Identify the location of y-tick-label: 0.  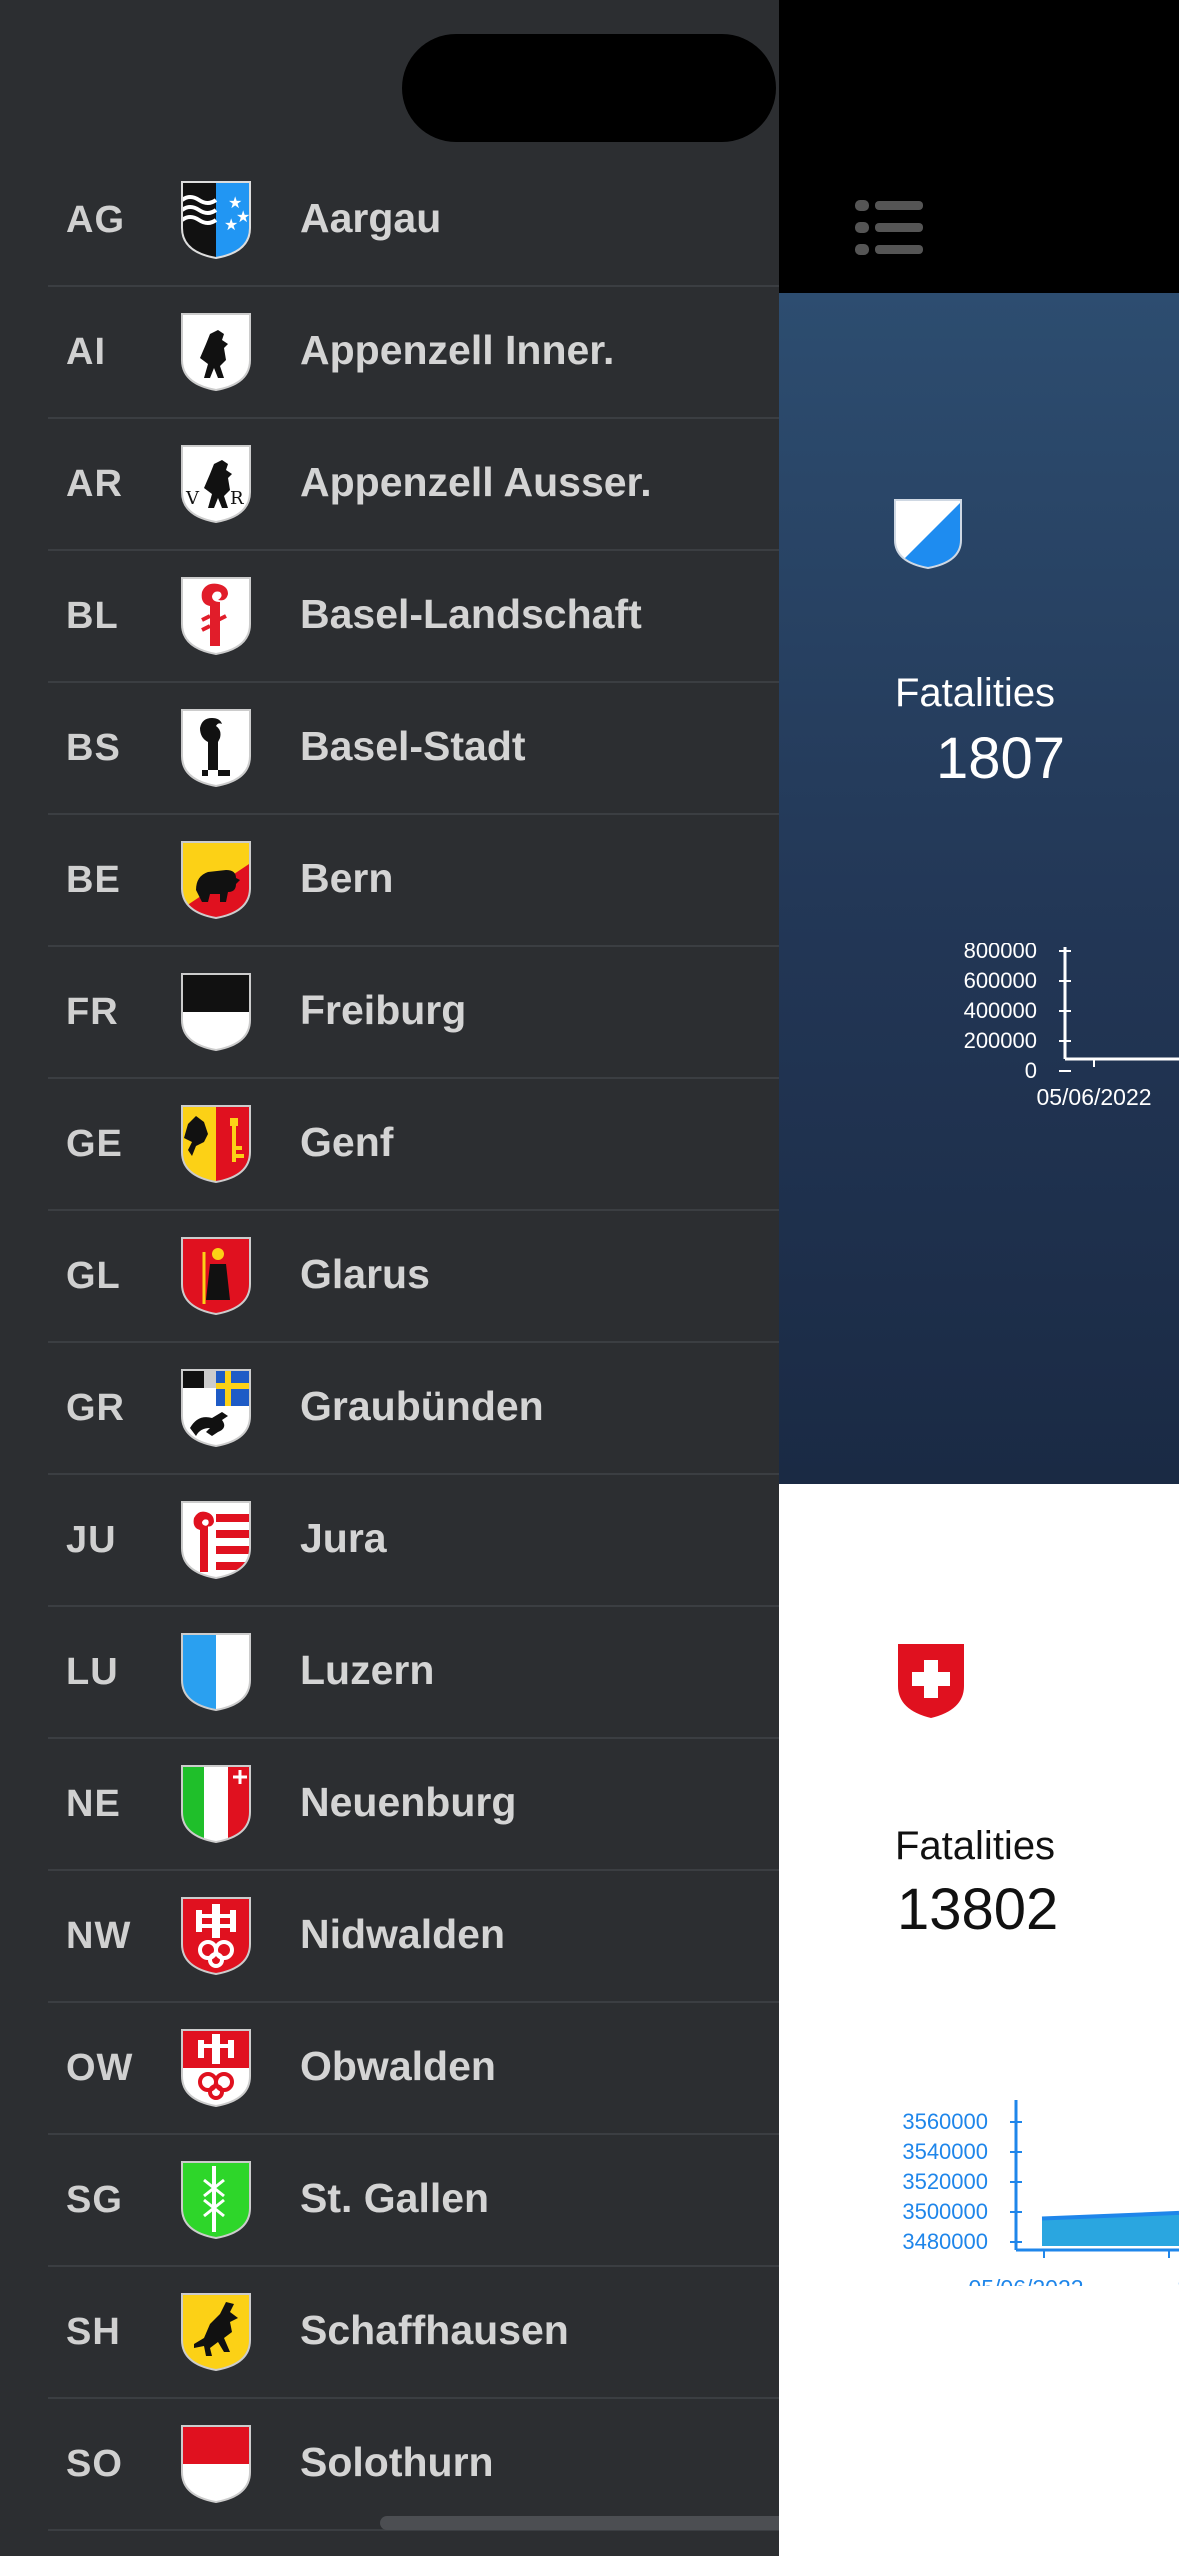
(1031, 1070).